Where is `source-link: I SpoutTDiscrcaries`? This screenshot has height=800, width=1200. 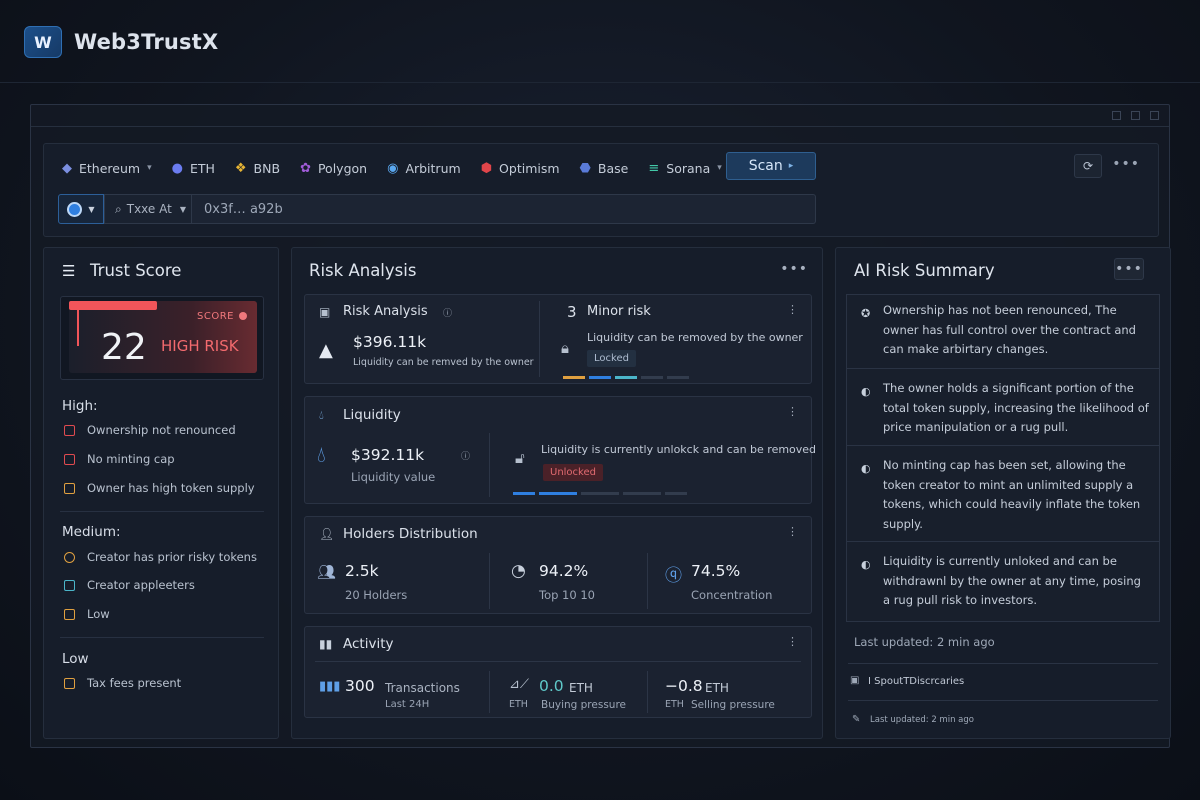 source-link: I SpoutTDiscrcaries is located at coordinates (916, 681).